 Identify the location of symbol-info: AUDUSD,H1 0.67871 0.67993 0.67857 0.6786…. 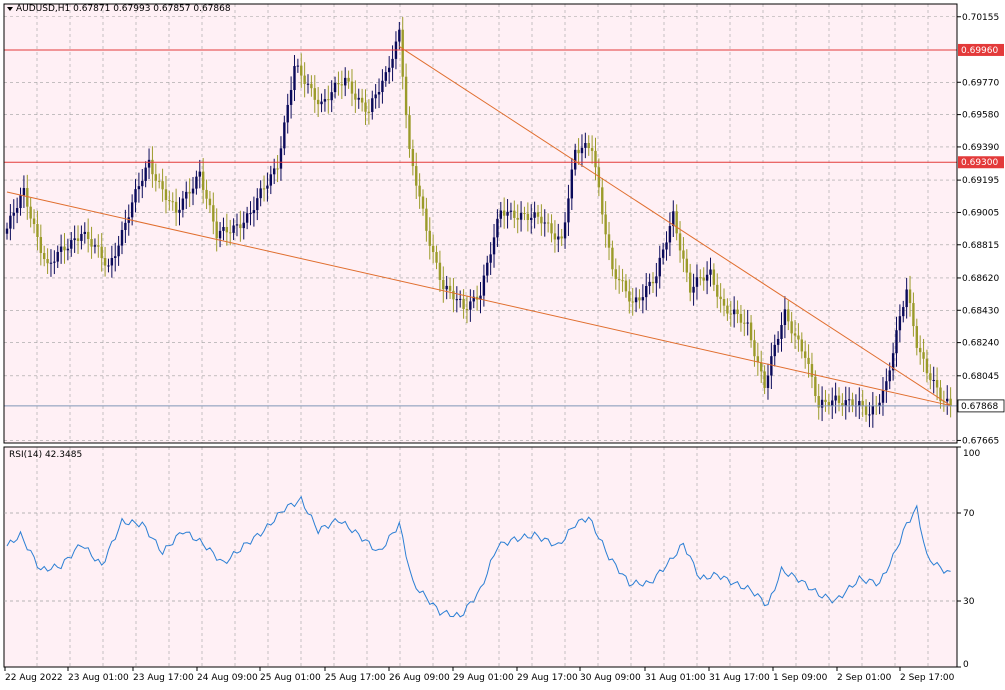
(123, 9).